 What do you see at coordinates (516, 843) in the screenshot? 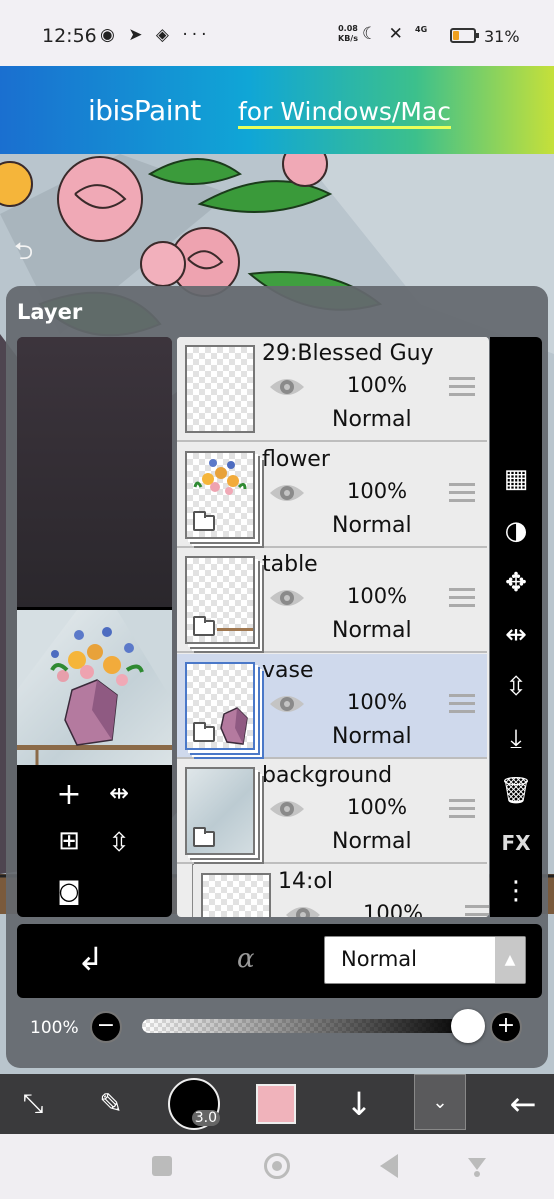
I see `fx-button: FX` at bounding box center [516, 843].